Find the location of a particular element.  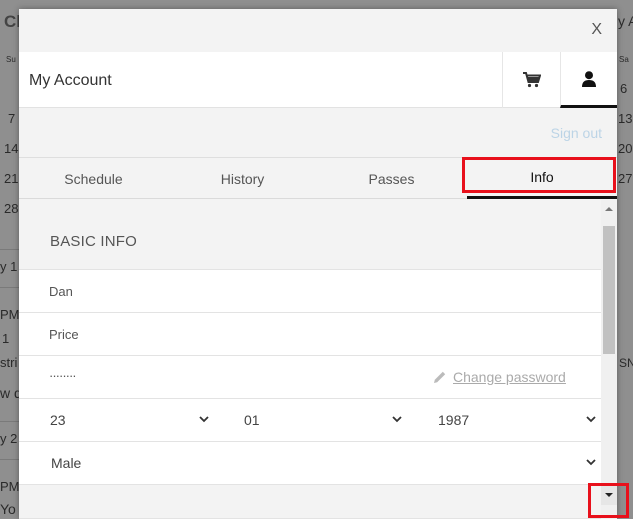

bg-day-head-left: Su is located at coordinates (11, 59).